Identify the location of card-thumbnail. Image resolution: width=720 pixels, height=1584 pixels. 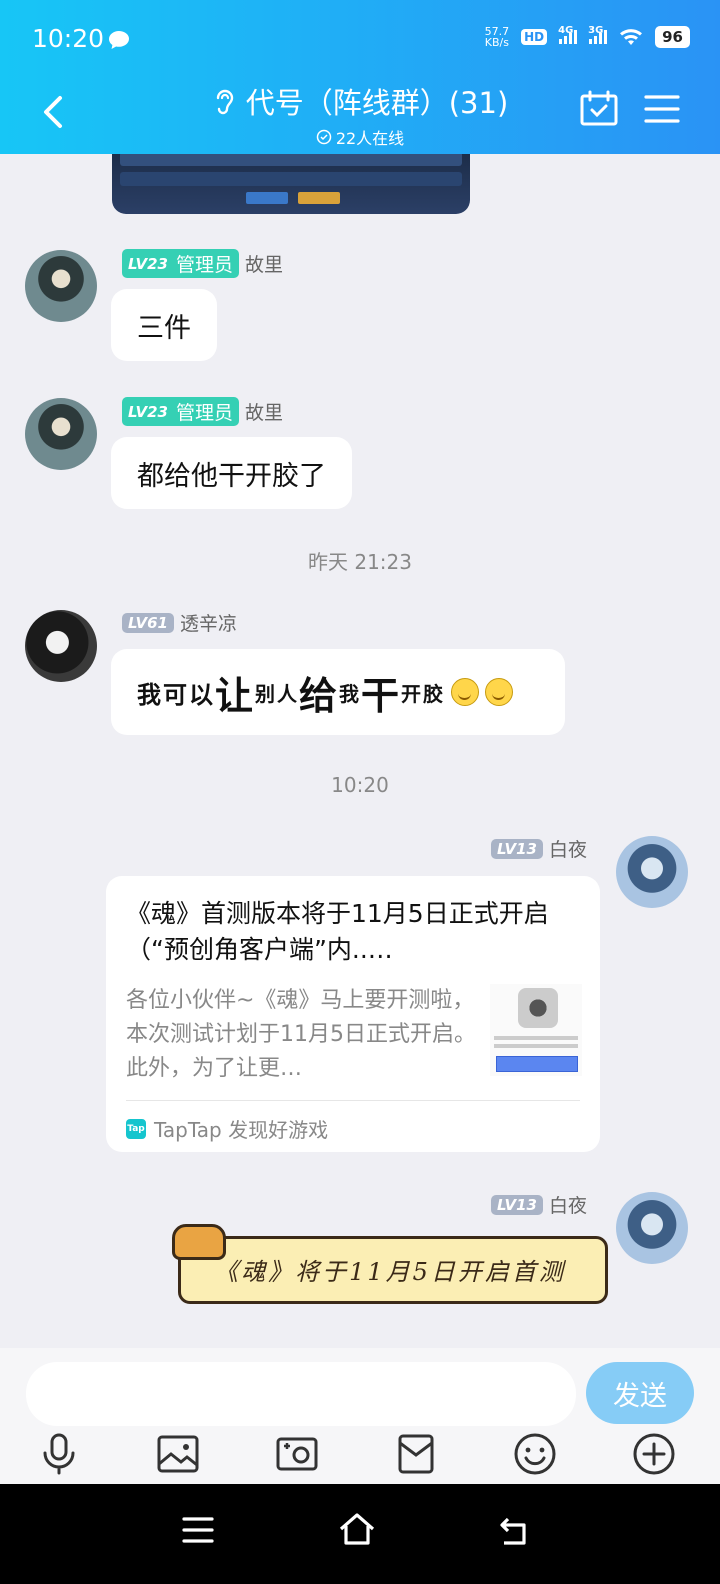
(536, 1030).